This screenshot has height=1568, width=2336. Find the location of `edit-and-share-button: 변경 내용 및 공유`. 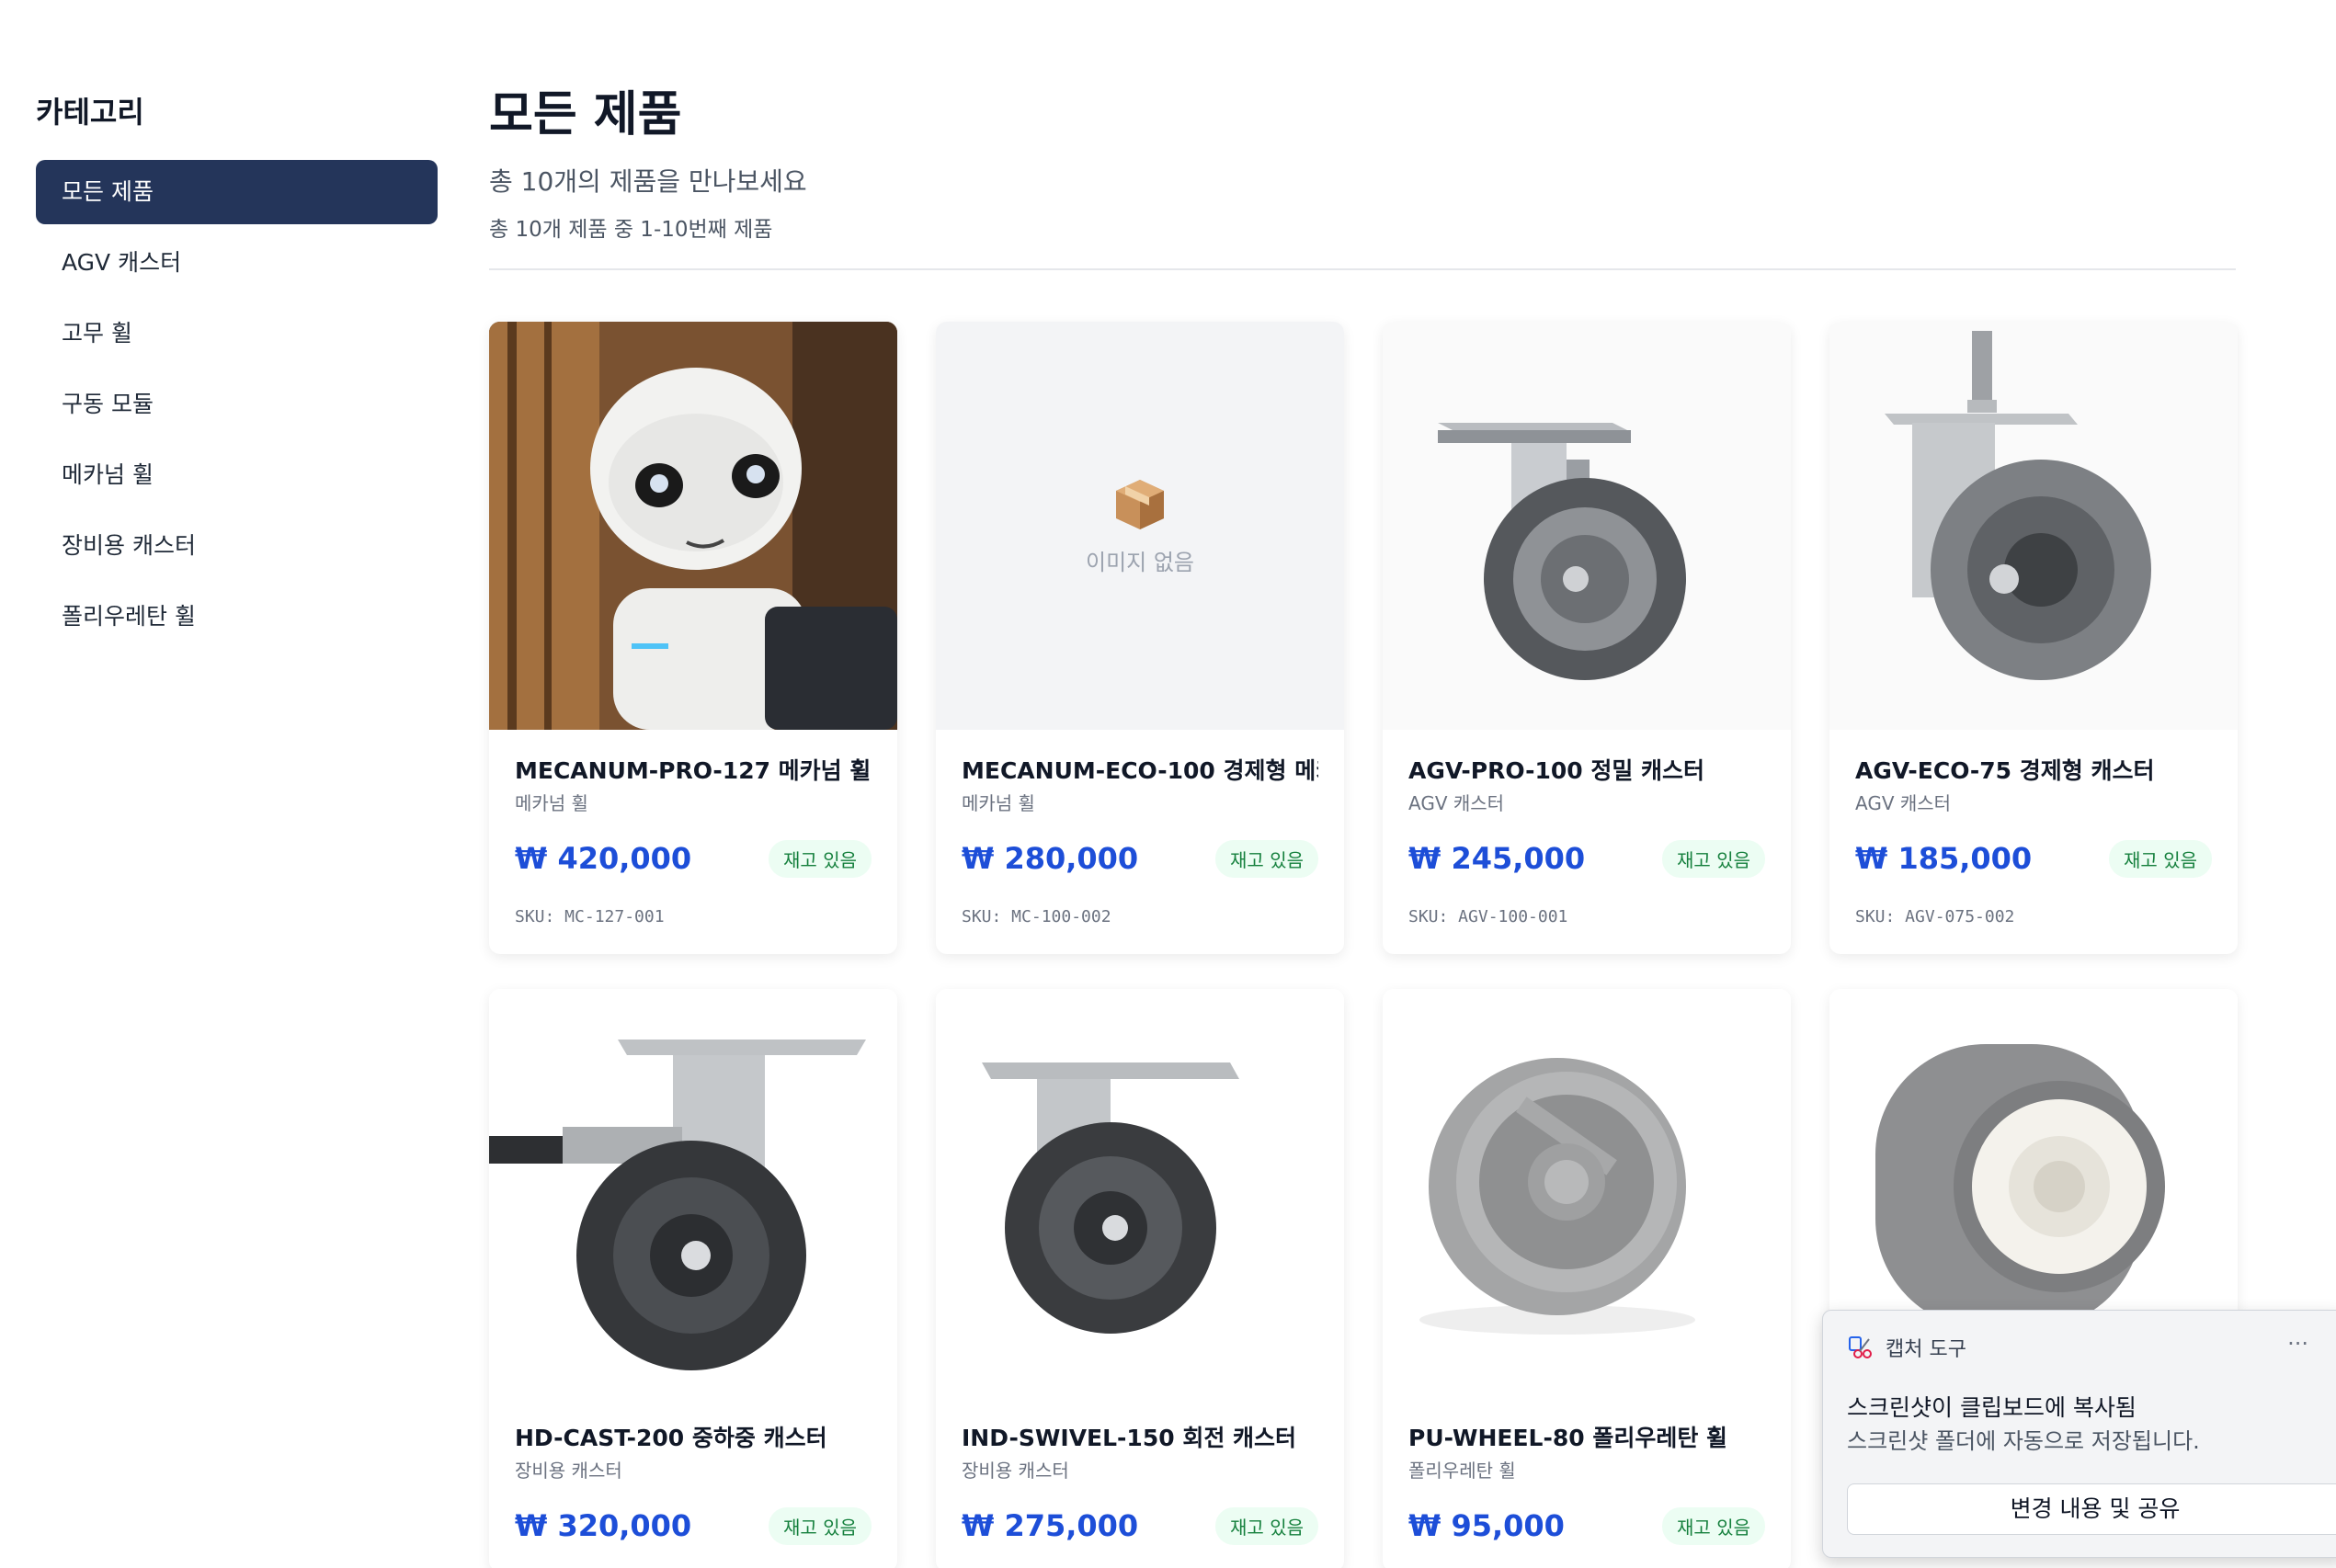

edit-and-share-button: 변경 내용 및 공유 is located at coordinates (2091, 1509).